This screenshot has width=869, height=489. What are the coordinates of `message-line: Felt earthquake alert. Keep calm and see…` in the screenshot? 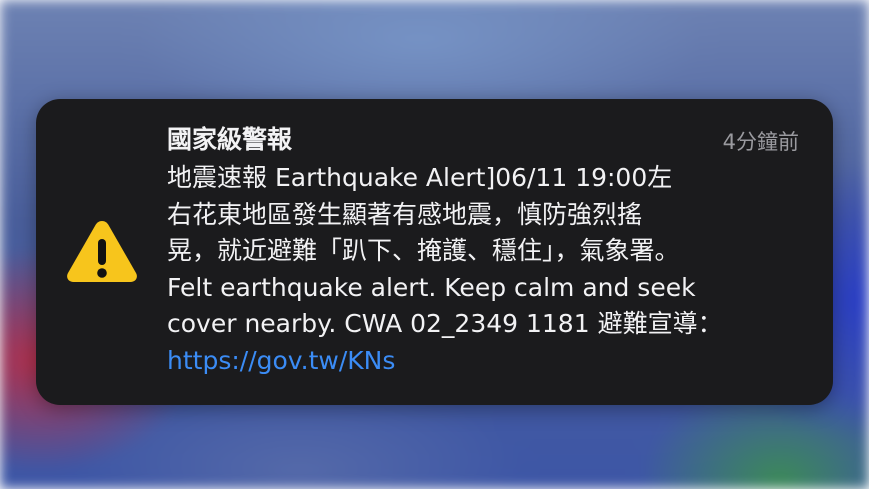 It's located at (431, 287).